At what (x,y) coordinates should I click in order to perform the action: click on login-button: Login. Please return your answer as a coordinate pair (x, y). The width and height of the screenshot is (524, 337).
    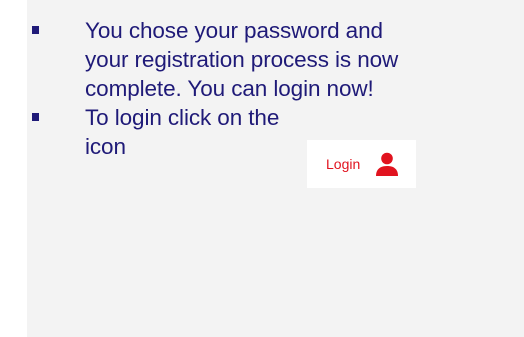
    Looking at the image, I should click on (361, 164).